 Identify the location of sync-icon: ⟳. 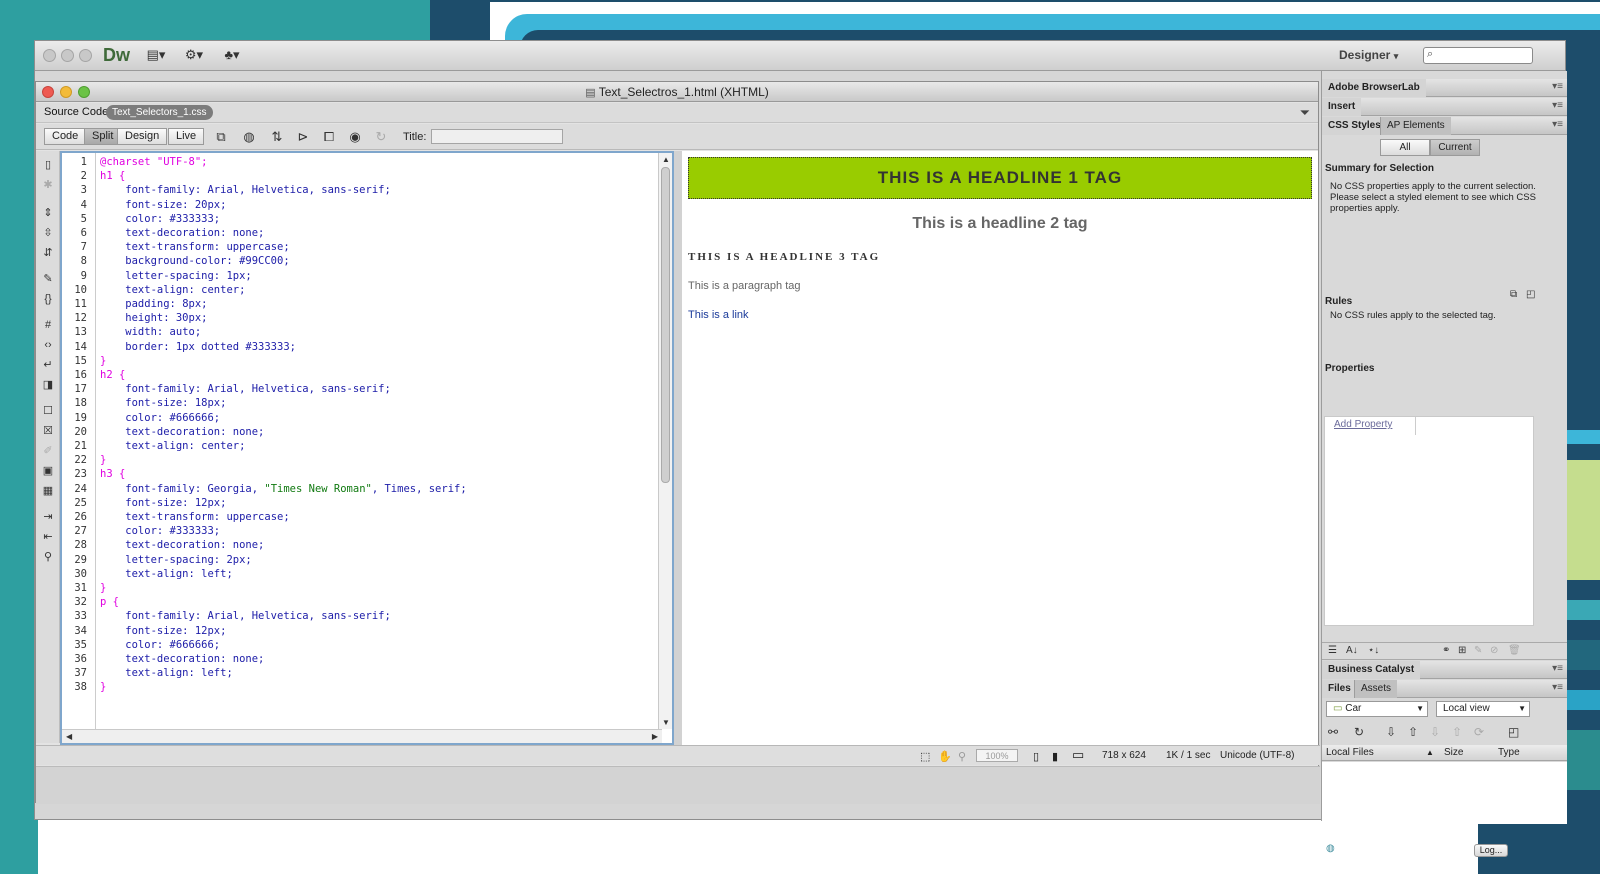
(1479, 732).